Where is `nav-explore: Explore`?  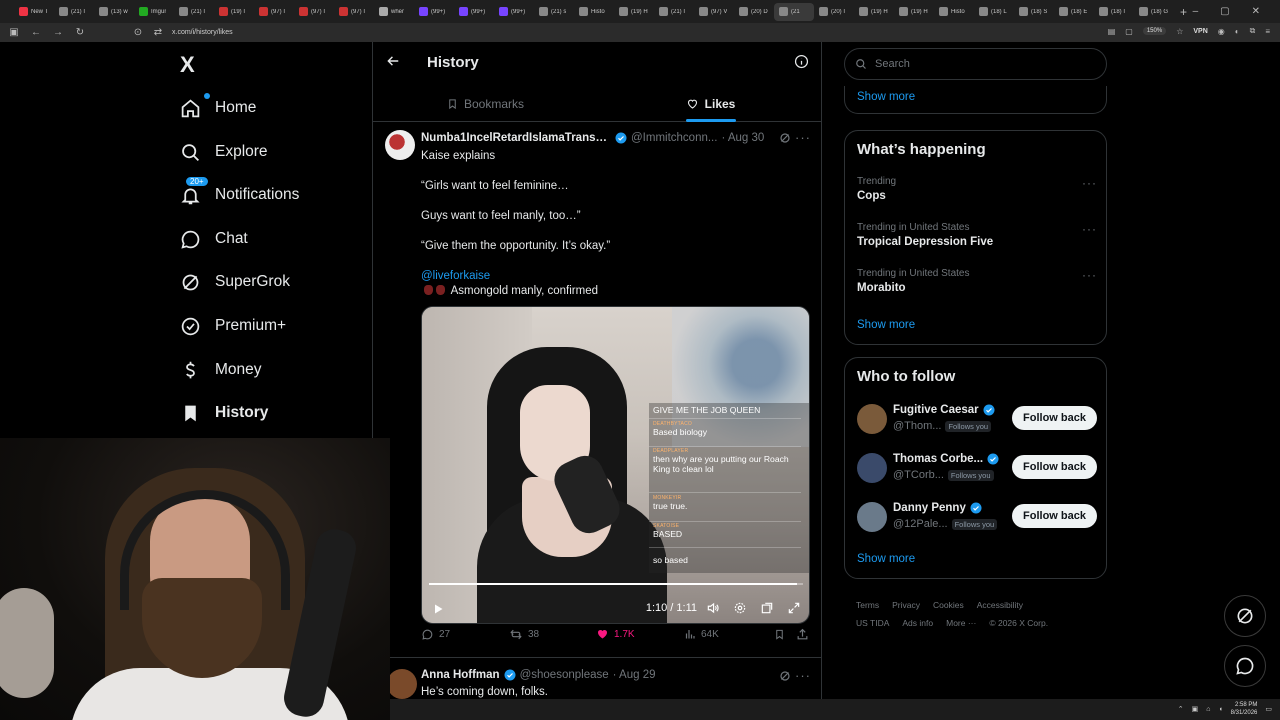 nav-explore: Explore is located at coordinates (224, 152).